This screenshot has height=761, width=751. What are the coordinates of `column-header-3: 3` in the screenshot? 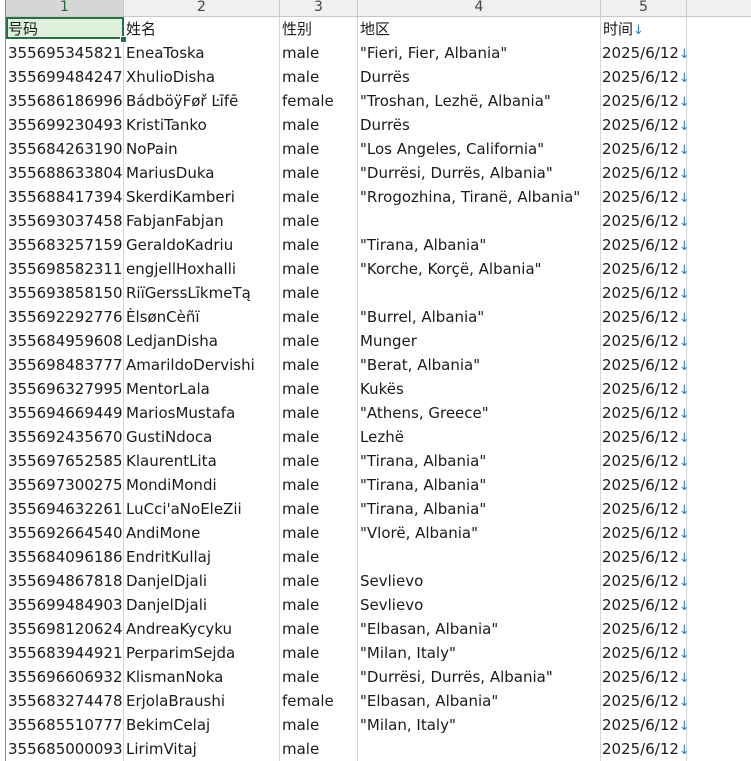 It's located at (319, 8).